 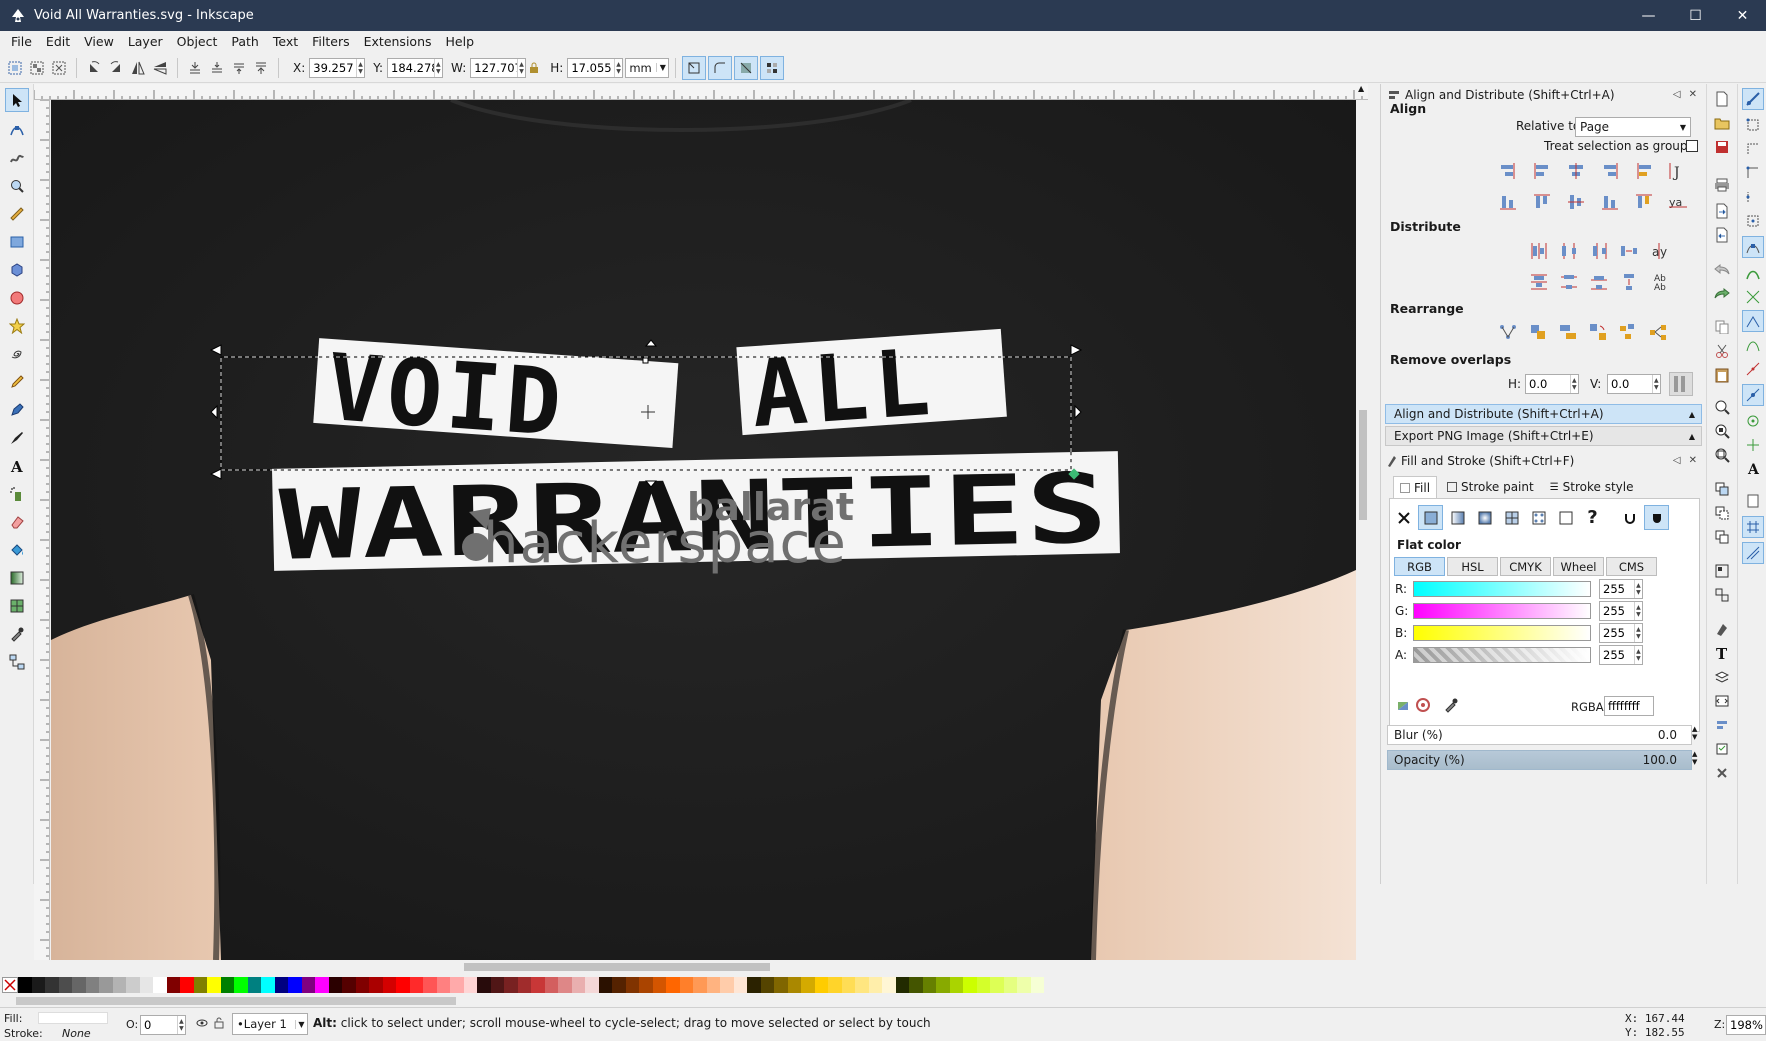 What do you see at coordinates (647, 67) in the screenshot?
I see `unit-select: mm ▼` at bounding box center [647, 67].